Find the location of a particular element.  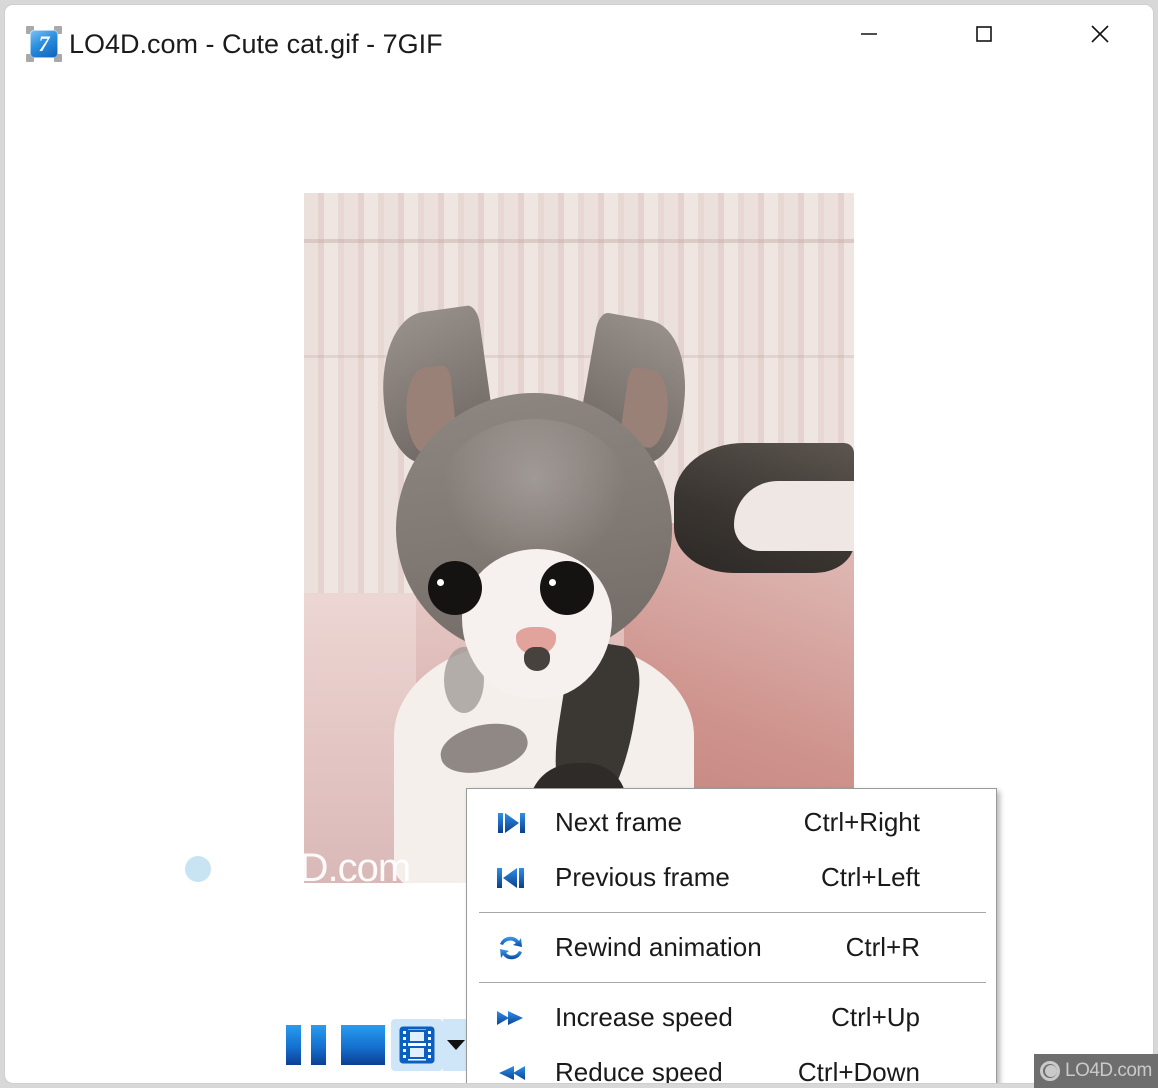

reduce-speed-icon is located at coordinates (511, 1070).